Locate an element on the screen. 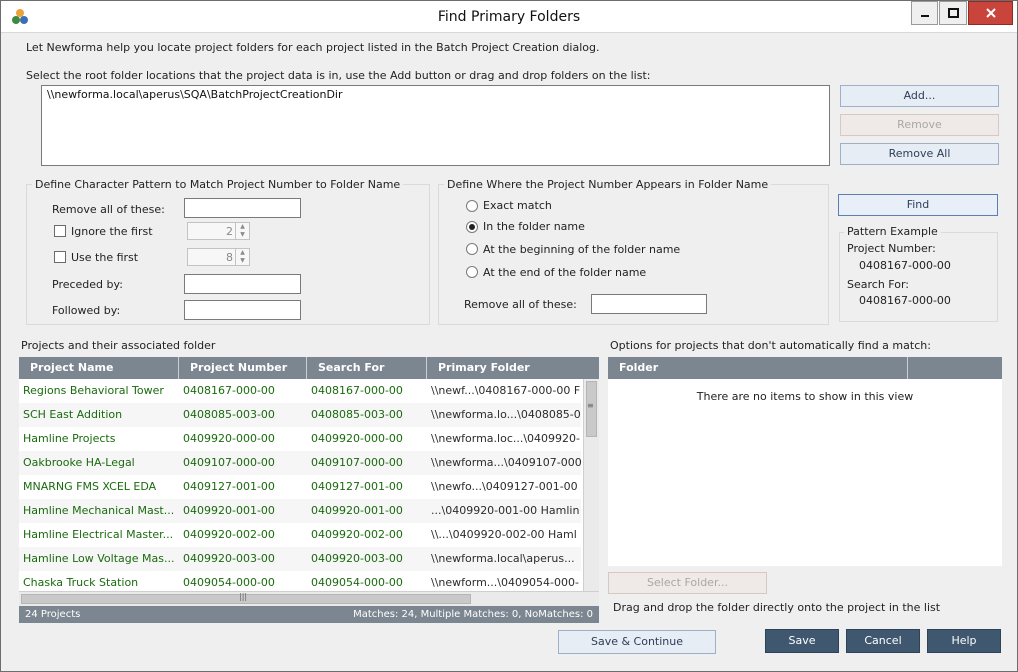  cancel-button-label: Cancel is located at coordinates (883, 640).